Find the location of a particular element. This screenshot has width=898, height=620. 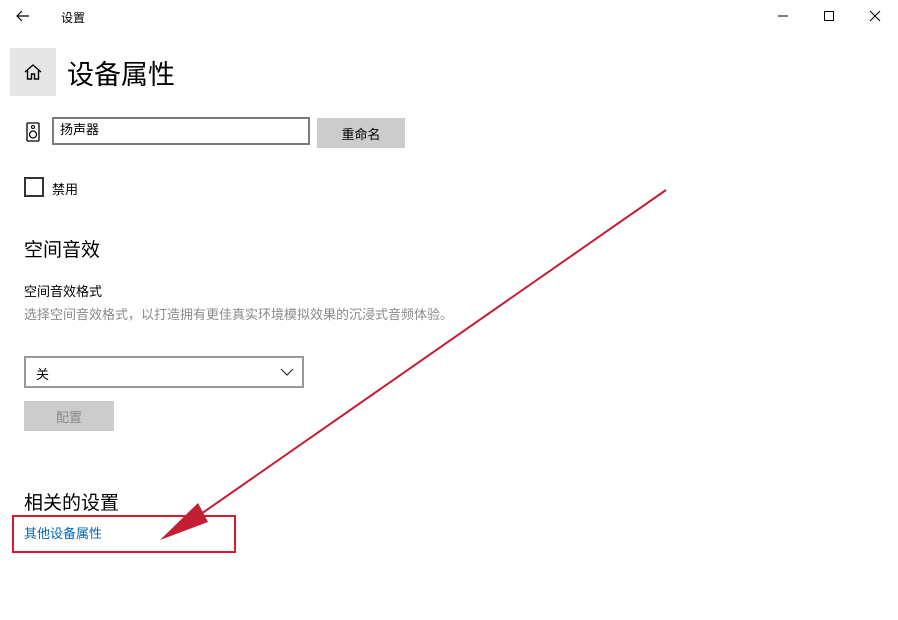

maximize-button is located at coordinates (829, 16).